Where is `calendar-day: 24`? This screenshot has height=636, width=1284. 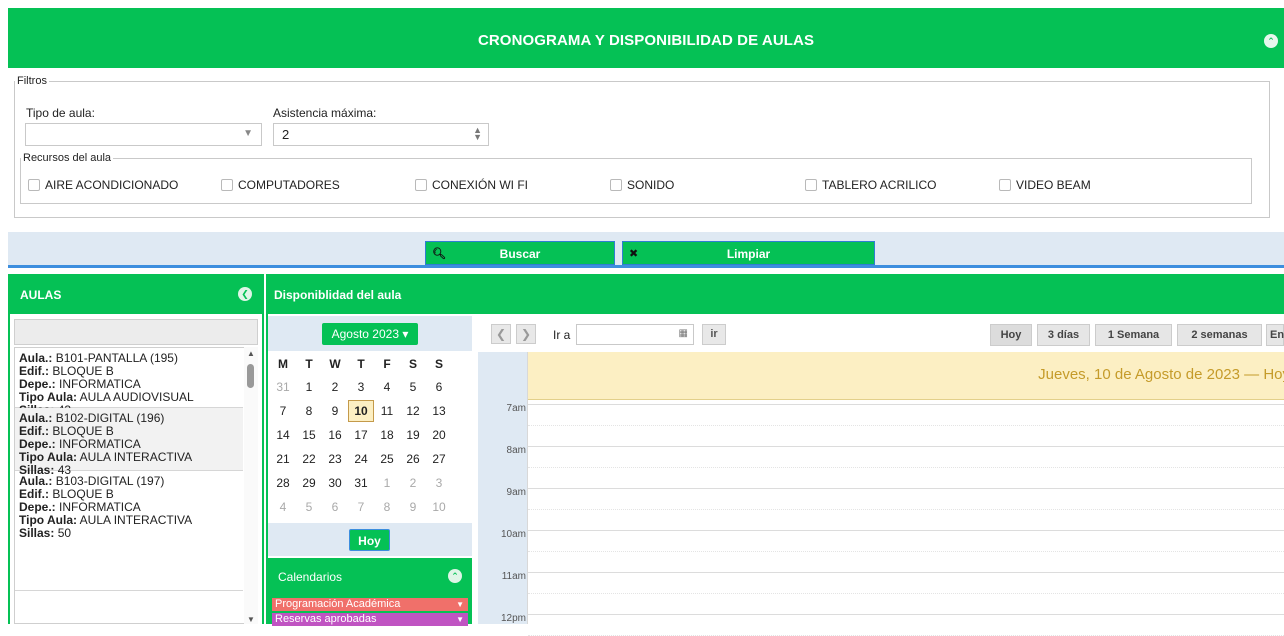 calendar-day: 24 is located at coordinates (361, 459).